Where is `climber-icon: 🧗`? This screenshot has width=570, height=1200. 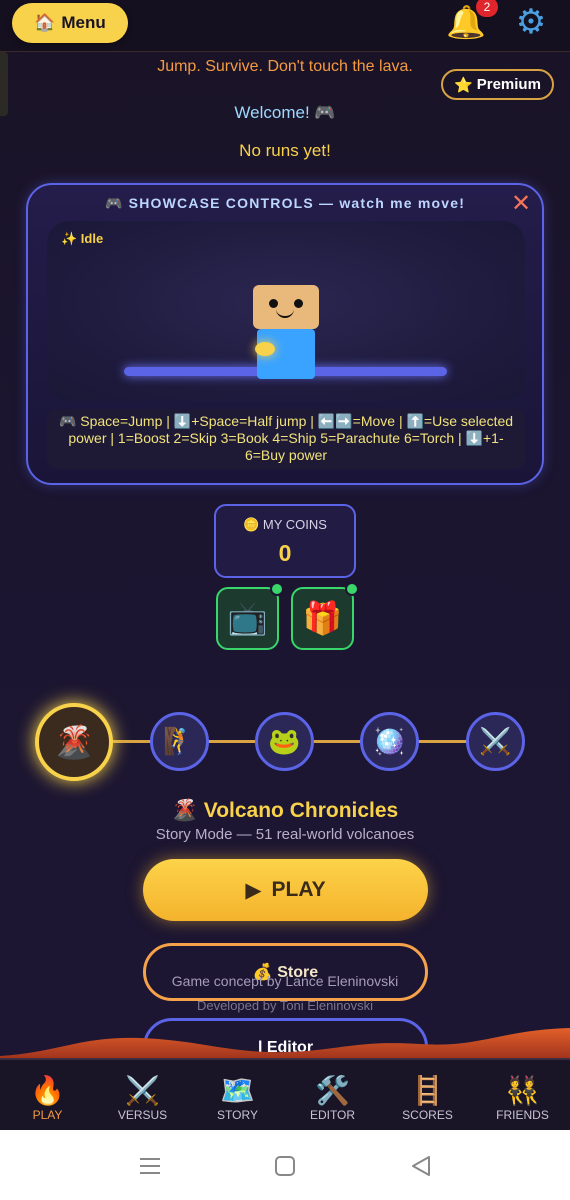 climber-icon: 🧗 is located at coordinates (179, 741).